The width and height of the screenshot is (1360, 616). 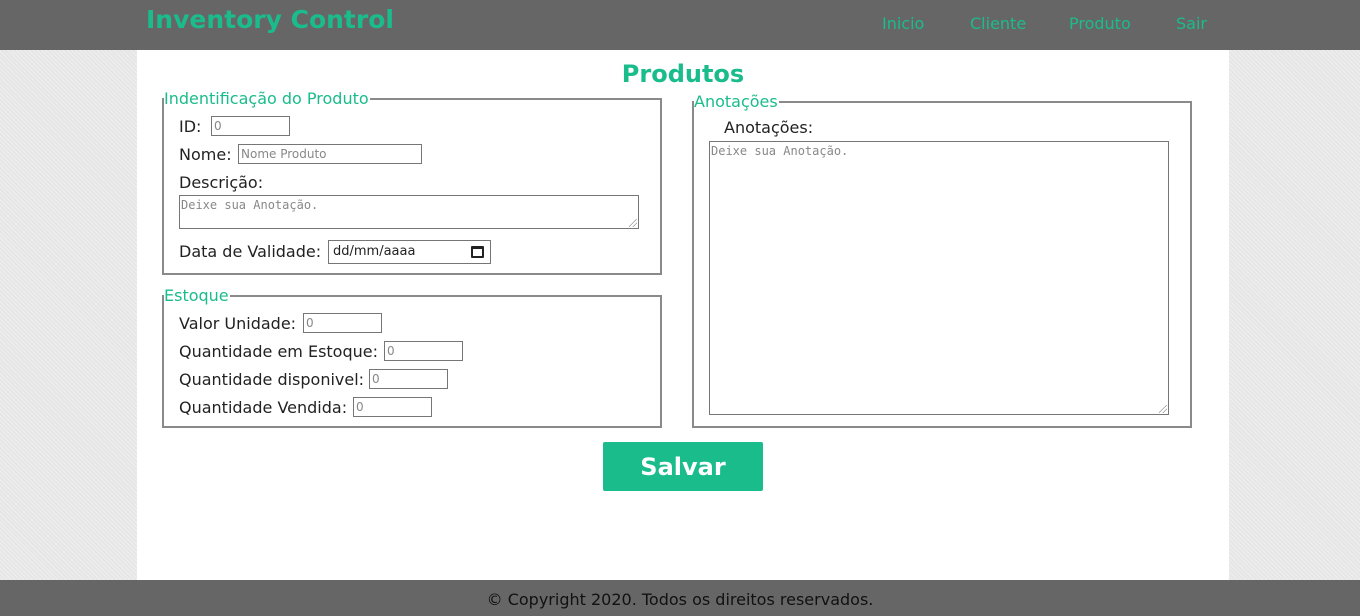 What do you see at coordinates (330, 154) in the screenshot?
I see `nome-input: Nome Produto` at bounding box center [330, 154].